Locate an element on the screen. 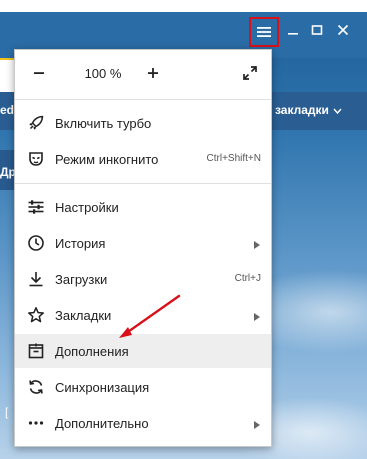 Image resolution: width=367 pixels, height=459 pixels. fullscreen-icon is located at coordinates (250, 73).